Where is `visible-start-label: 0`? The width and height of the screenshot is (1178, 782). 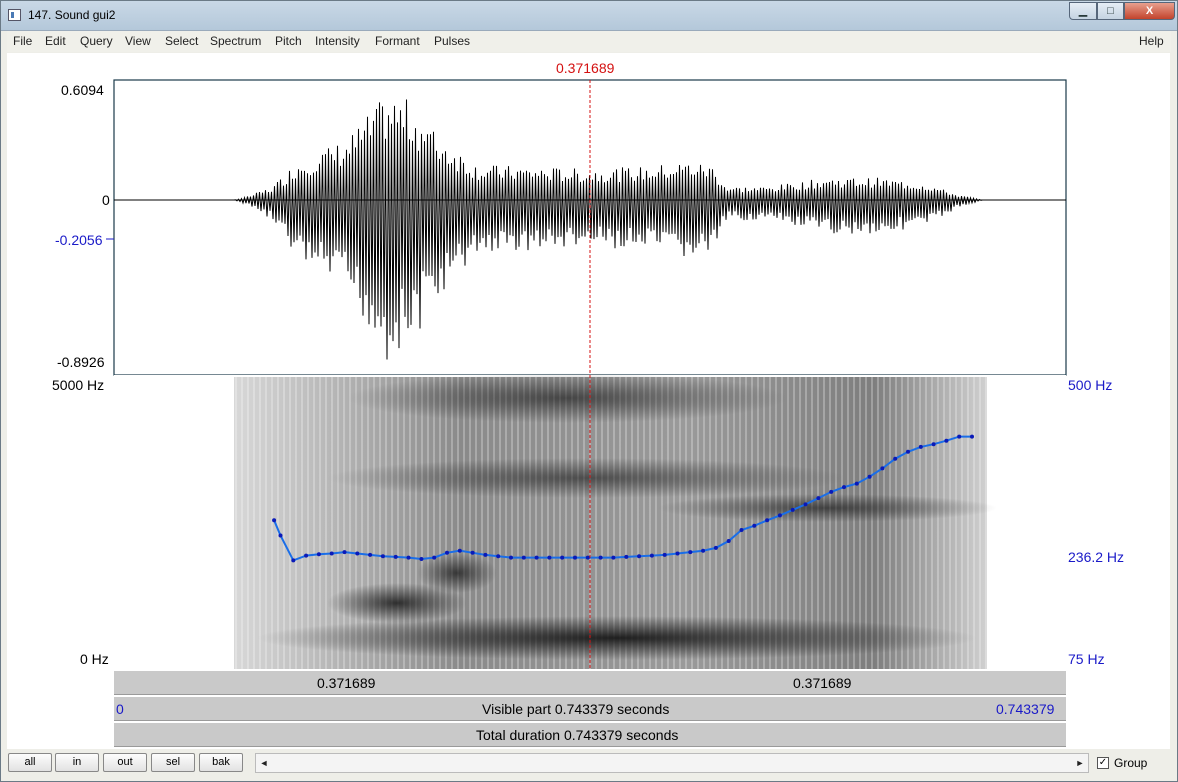 visible-start-label: 0 is located at coordinates (120, 709).